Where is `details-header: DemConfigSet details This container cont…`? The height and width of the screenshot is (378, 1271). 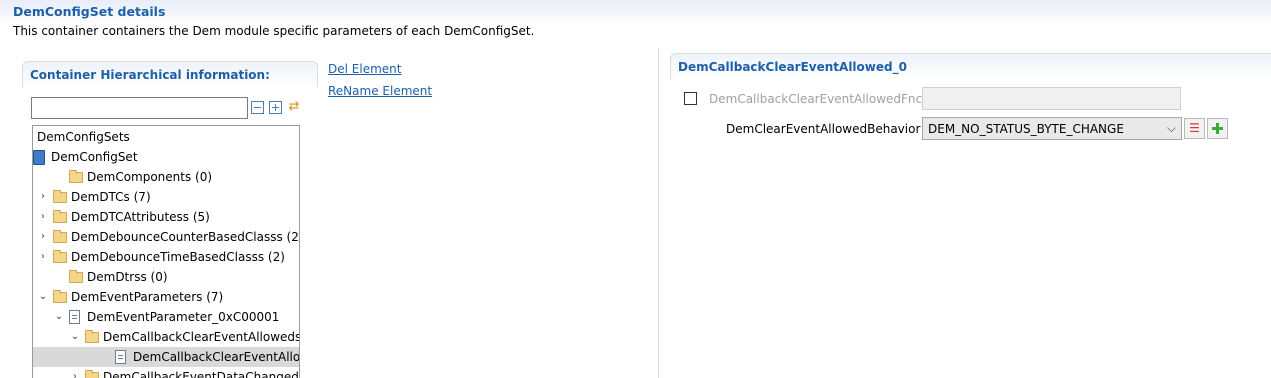 details-header: DemConfigSet details This container cont… is located at coordinates (635, 22).